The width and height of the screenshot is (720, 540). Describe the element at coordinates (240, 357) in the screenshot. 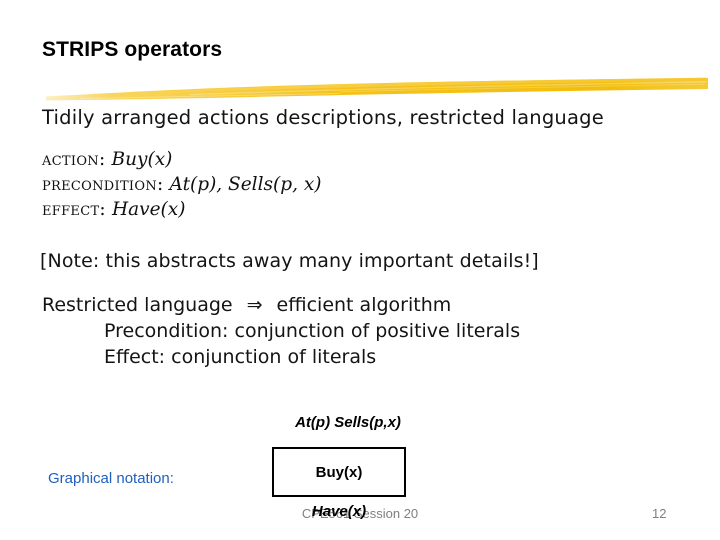

I see `restricted-bullet-effect: Effect: conjunction of literals` at that location.